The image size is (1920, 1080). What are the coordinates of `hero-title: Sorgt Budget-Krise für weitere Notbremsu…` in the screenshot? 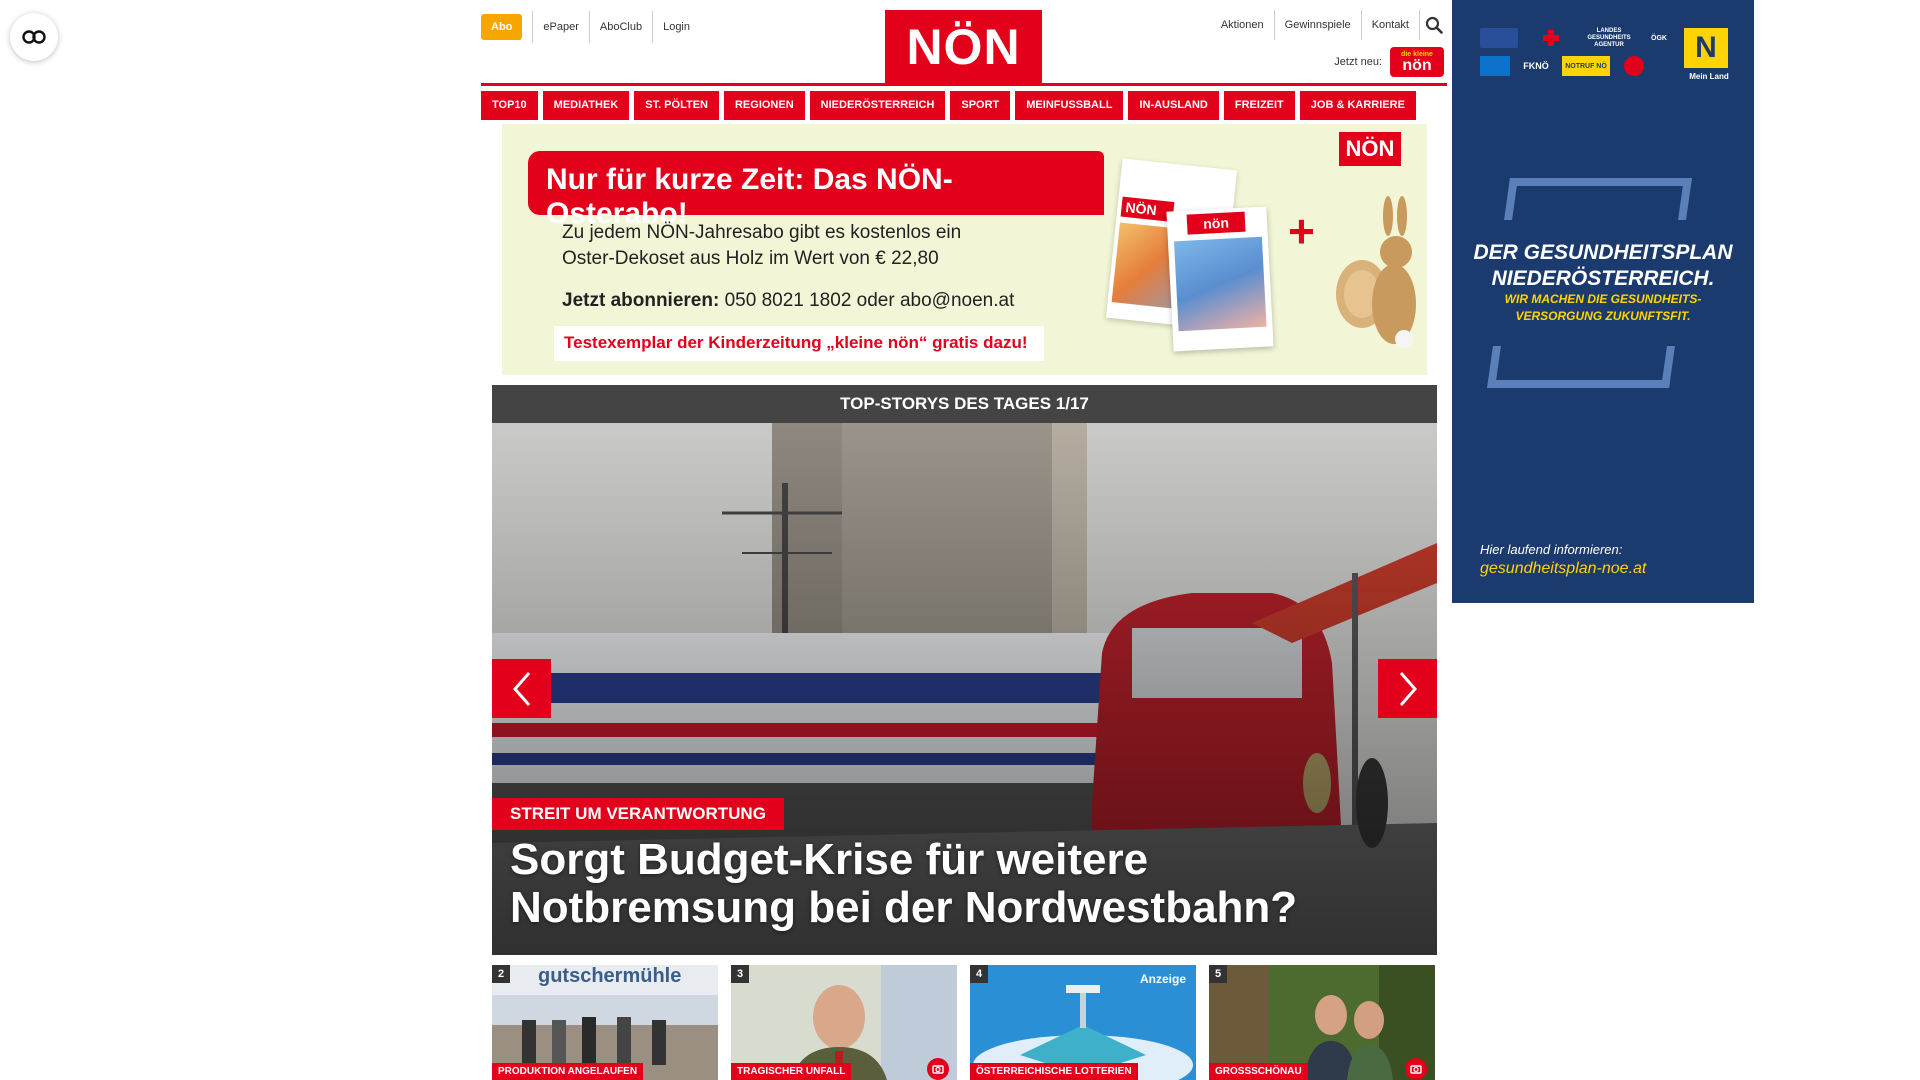 It's located at (950, 884).